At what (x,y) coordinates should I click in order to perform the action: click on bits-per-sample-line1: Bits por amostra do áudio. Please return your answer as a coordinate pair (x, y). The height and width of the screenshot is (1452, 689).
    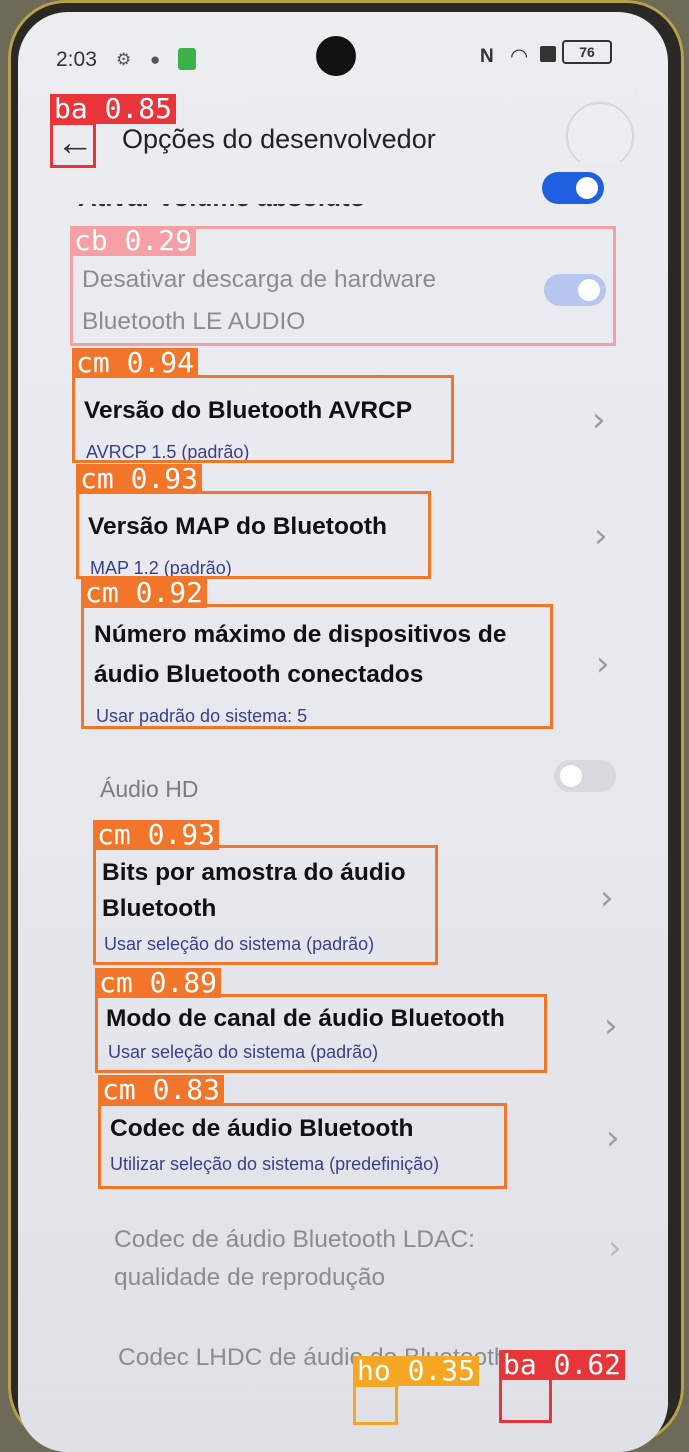
    Looking at the image, I should click on (254, 872).